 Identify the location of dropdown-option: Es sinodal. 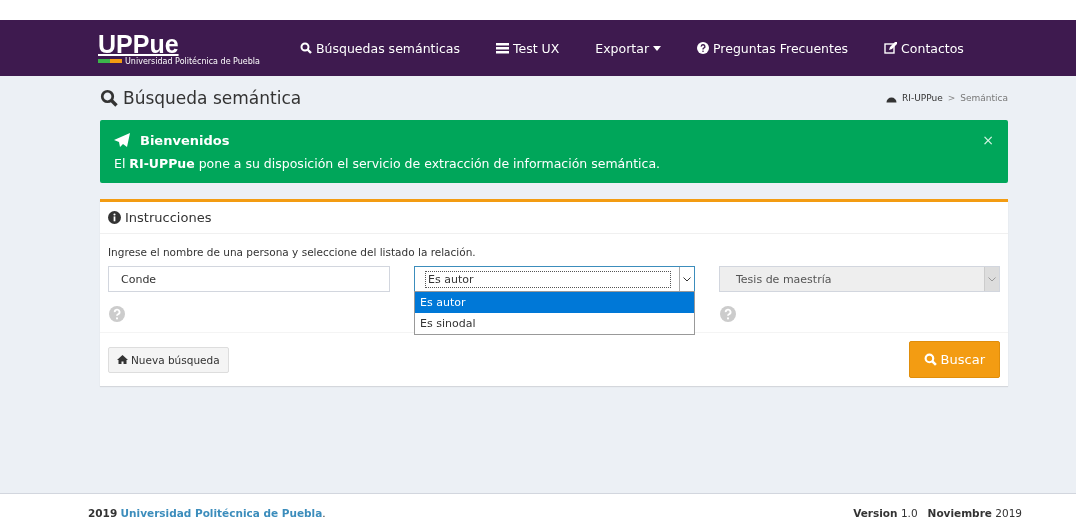
(554, 323).